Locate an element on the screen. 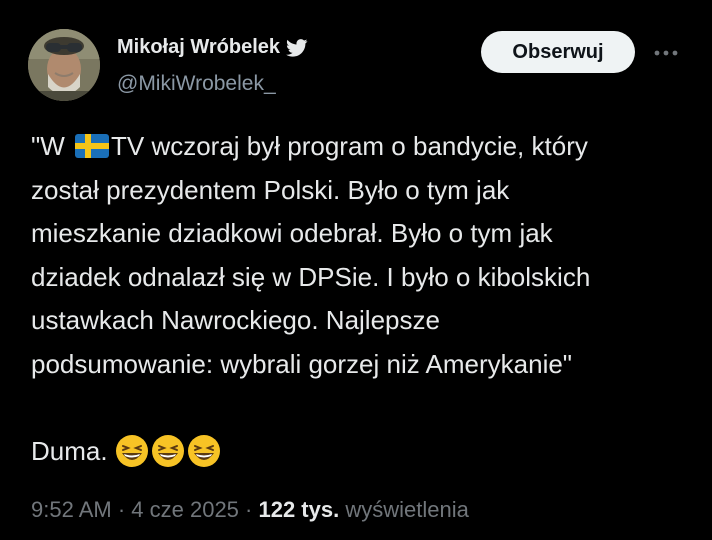 The image size is (712, 540). sweden-flag-icon is located at coordinates (92, 143).